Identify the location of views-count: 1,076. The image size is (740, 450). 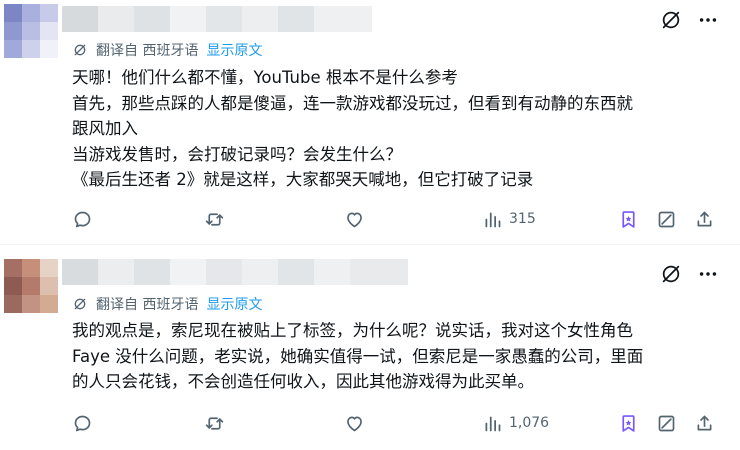
(529, 423).